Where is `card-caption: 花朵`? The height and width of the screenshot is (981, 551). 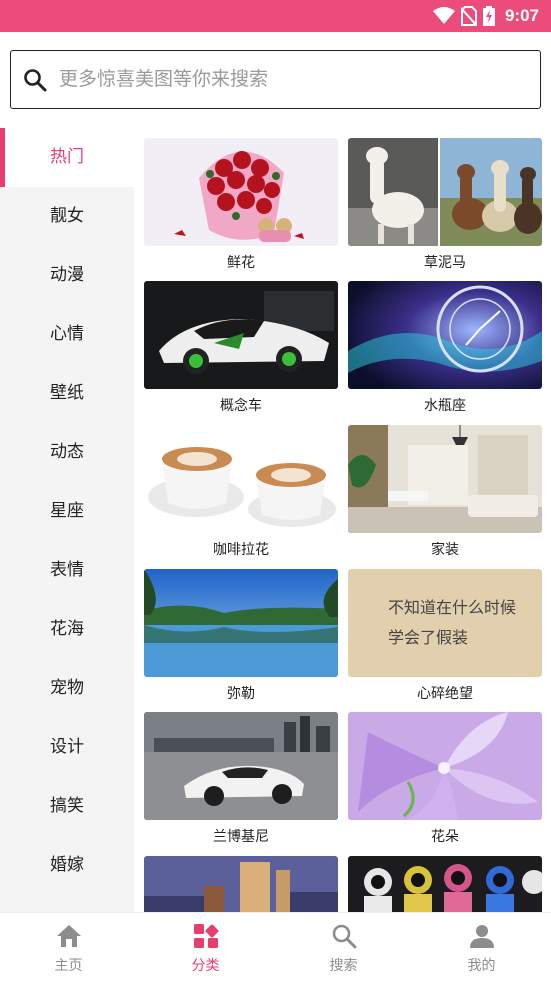
card-caption: 花朵 is located at coordinates (445, 837).